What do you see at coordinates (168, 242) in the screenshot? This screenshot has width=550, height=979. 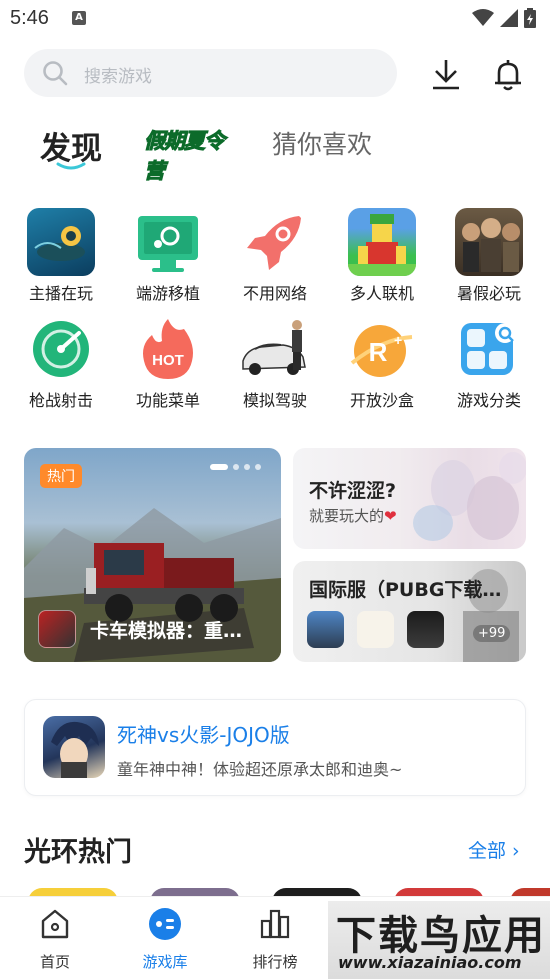 I see `steam-monitor-icon` at bounding box center [168, 242].